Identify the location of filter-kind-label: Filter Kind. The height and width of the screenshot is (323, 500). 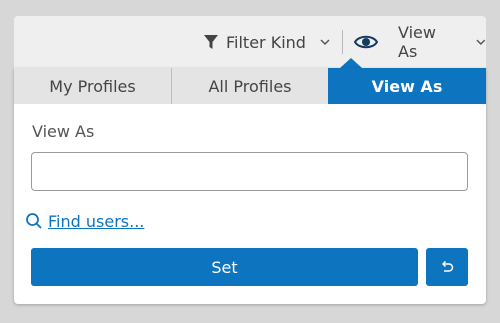
(266, 42).